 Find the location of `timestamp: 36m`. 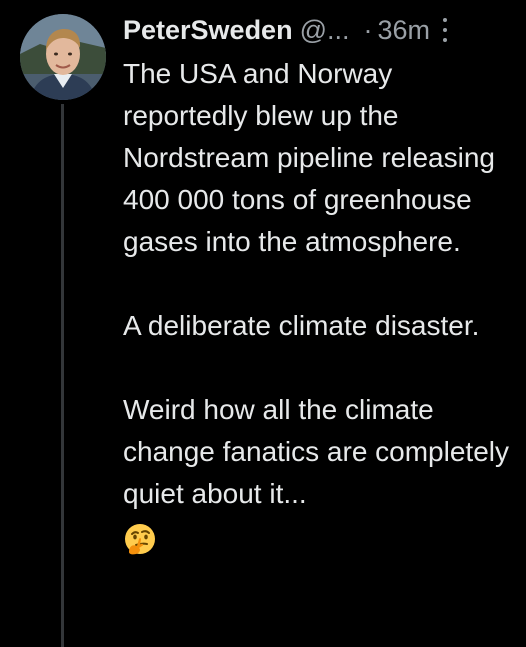

timestamp: 36m is located at coordinates (404, 30).